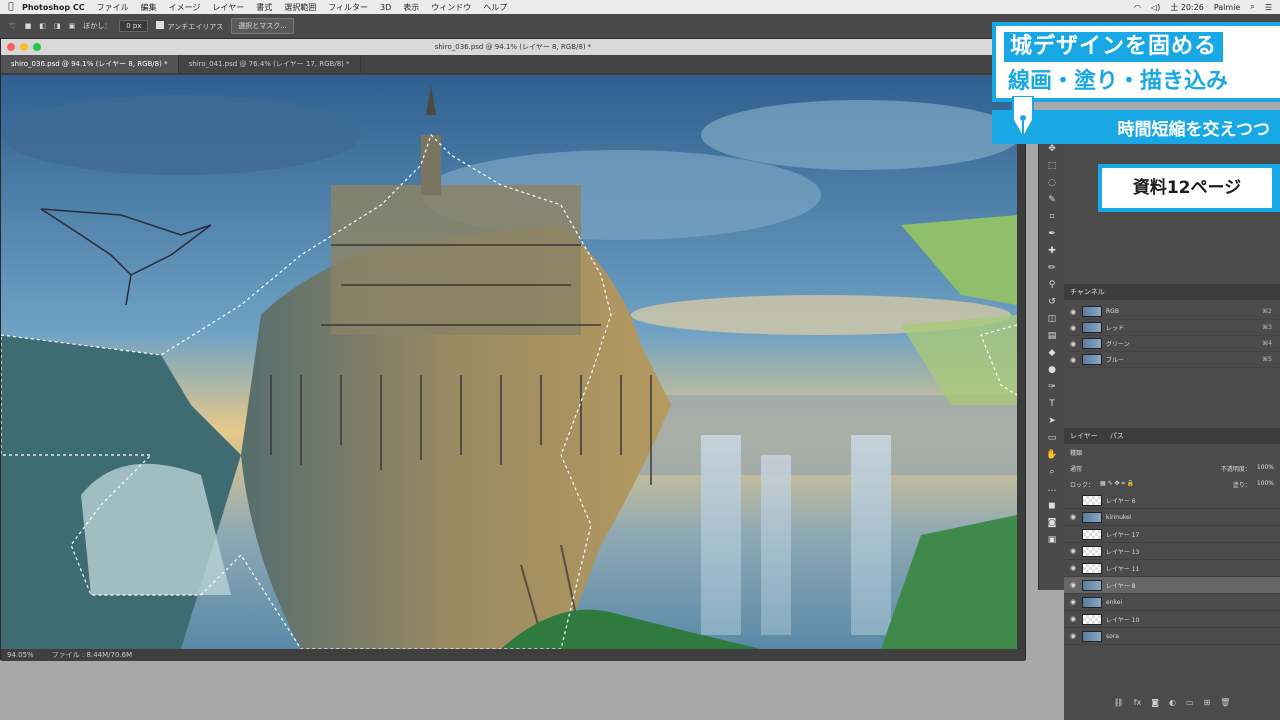 Image resolution: width=1280 pixels, height=720 pixels. What do you see at coordinates (1265, 468) in the screenshot?
I see `opacity-input: 100%` at bounding box center [1265, 468].